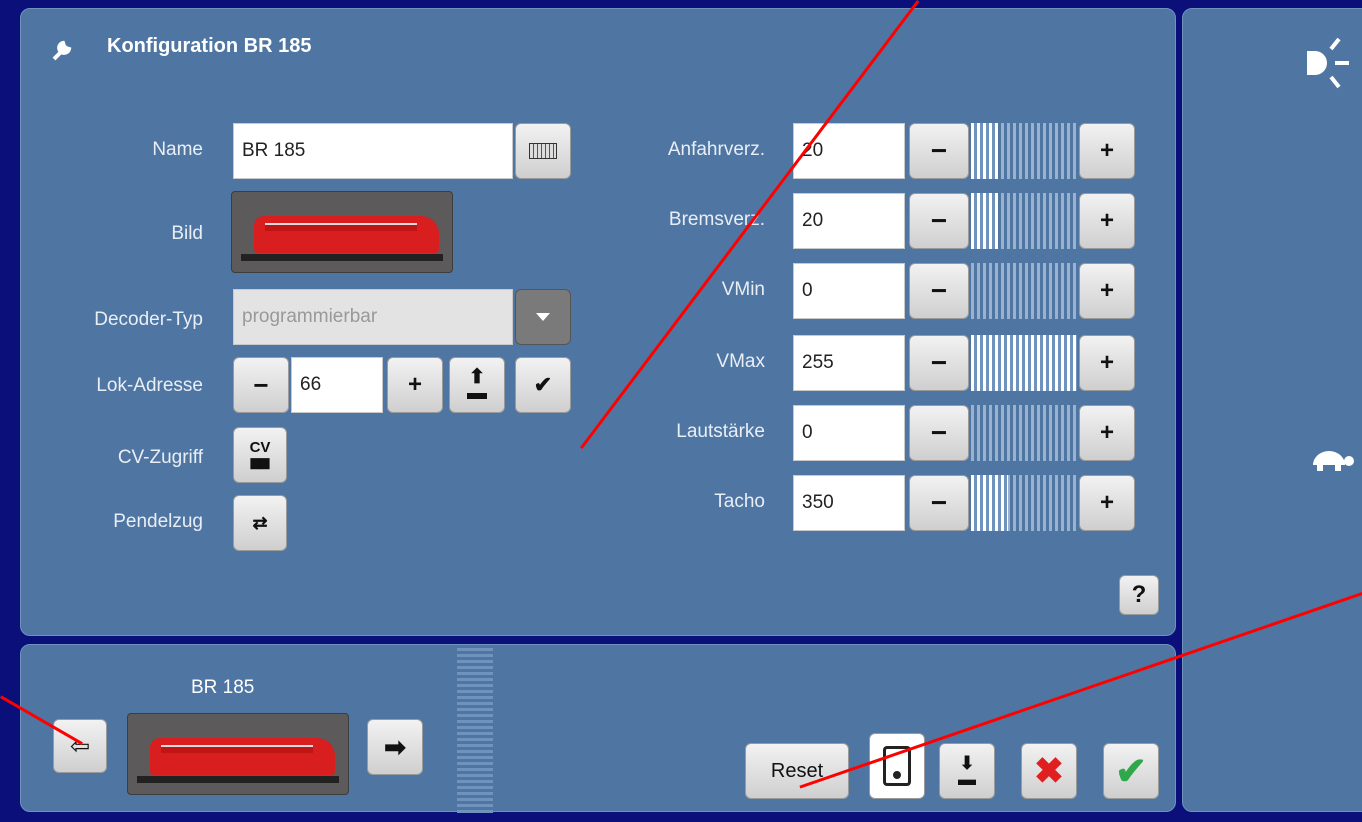  Describe the element at coordinates (716, 149) in the screenshot. I see `param-label: Anfahrverz.` at that location.